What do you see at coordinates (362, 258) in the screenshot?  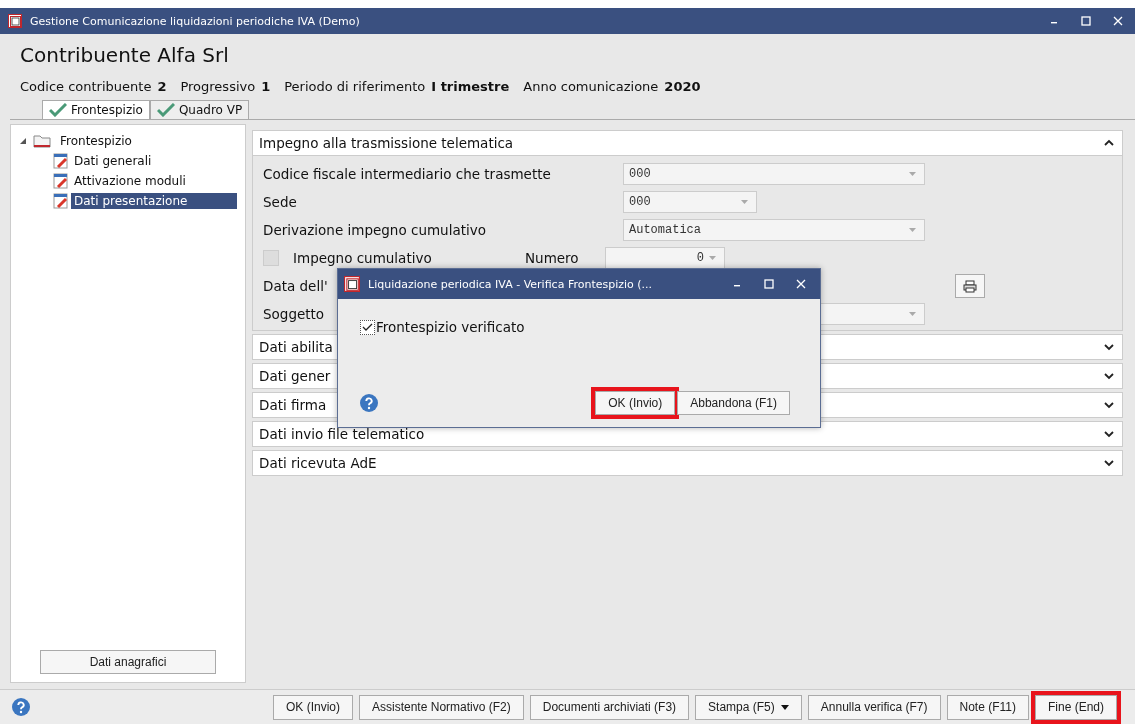 I see `field-label: Impegno cumulativo` at bounding box center [362, 258].